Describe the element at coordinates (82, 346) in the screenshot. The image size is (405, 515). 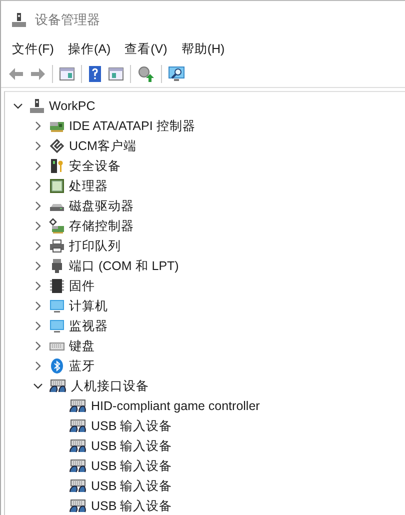
I see `tree-item: 键盘` at that location.